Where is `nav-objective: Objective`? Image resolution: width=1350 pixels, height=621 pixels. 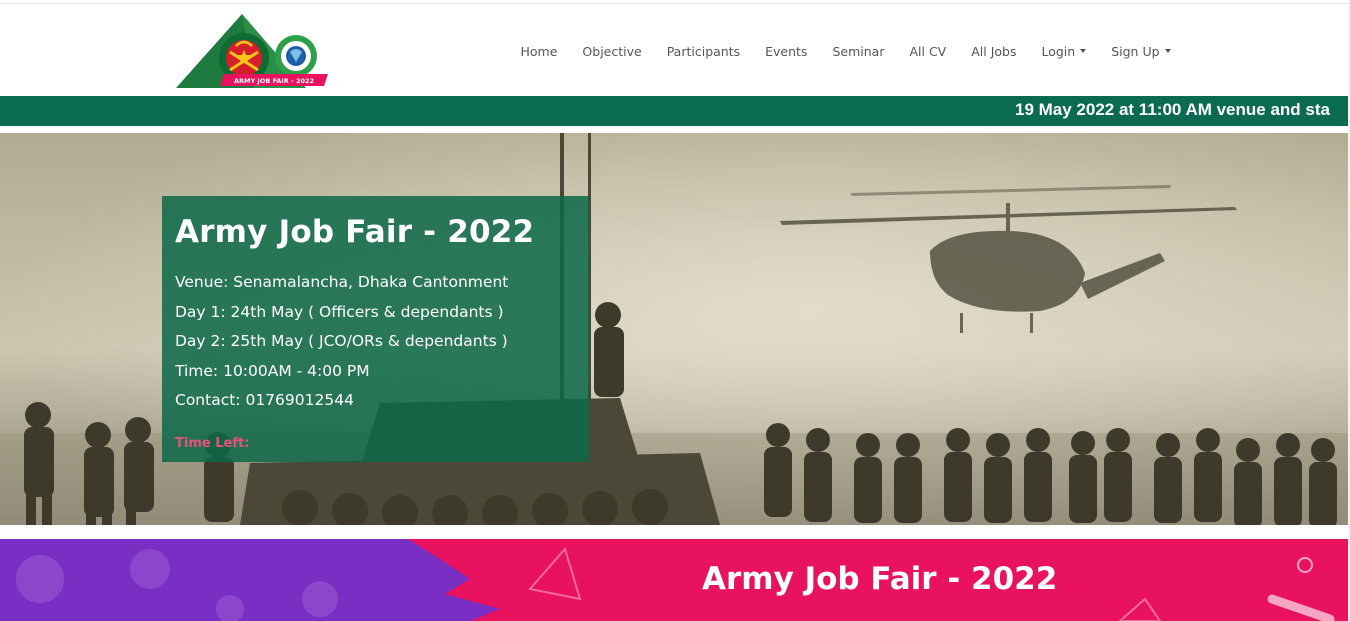 nav-objective: Objective is located at coordinates (612, 51).